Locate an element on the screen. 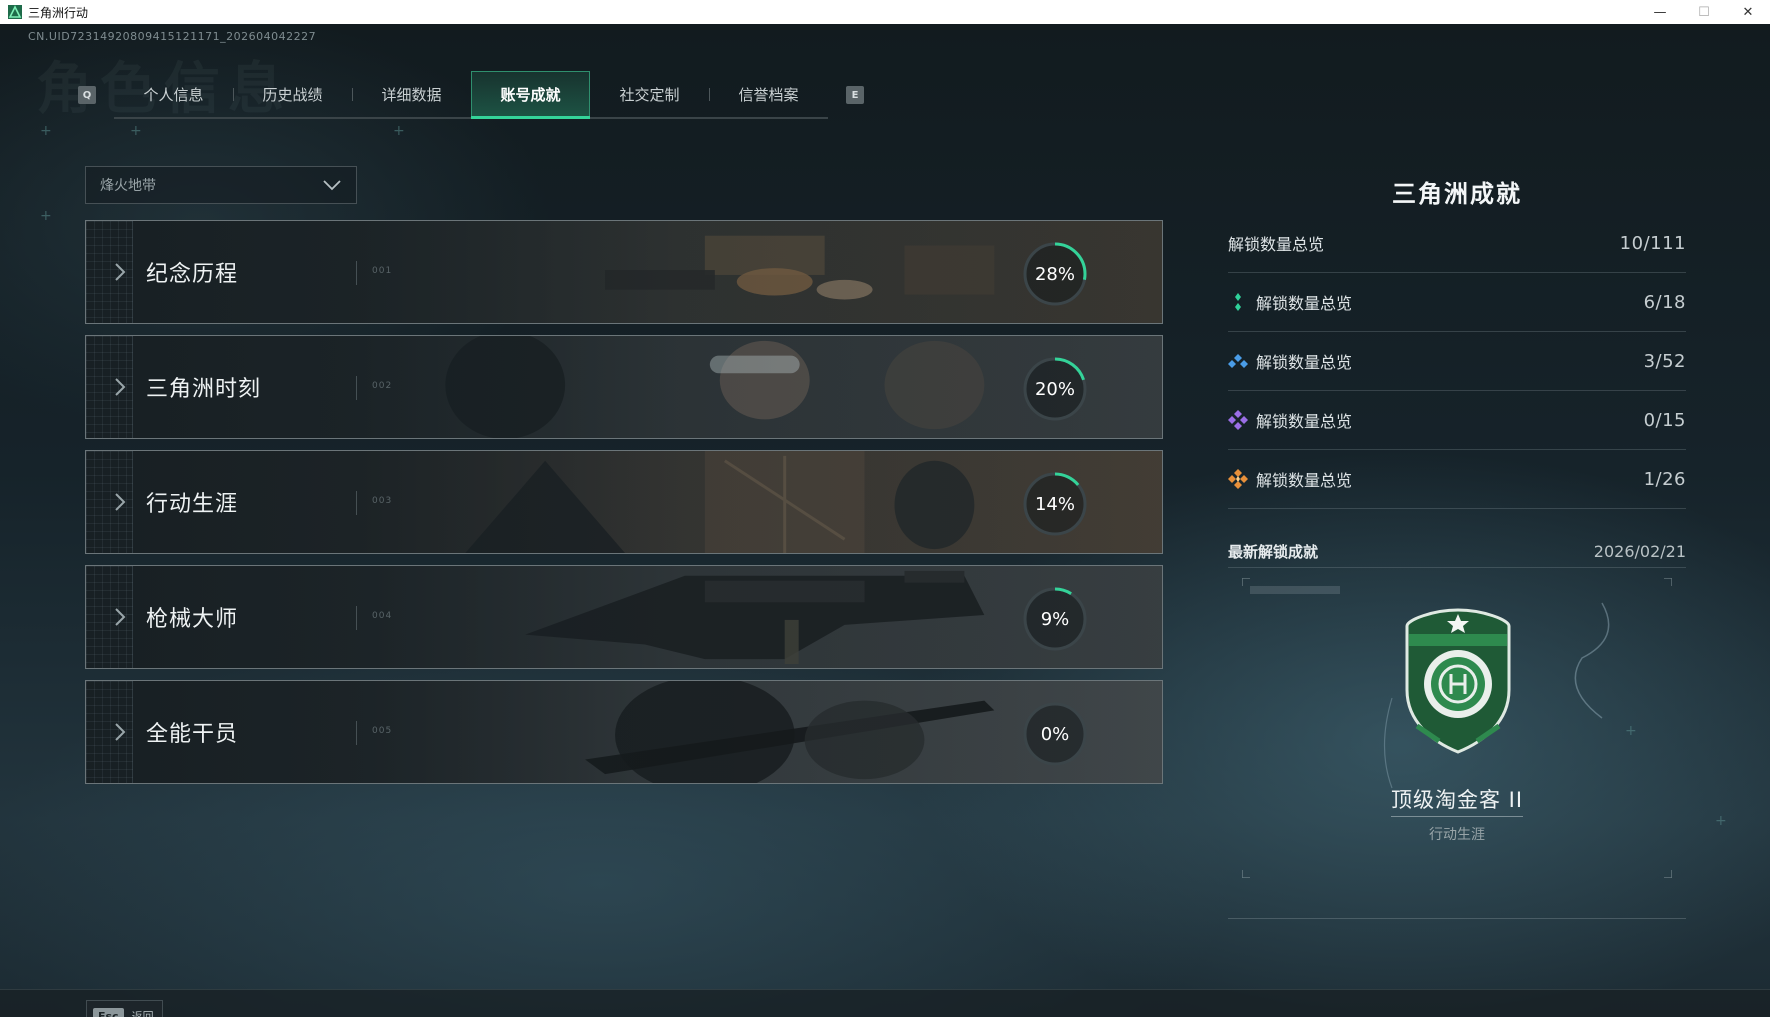  orange-tier-icon is located at coordinates (1238, 479).